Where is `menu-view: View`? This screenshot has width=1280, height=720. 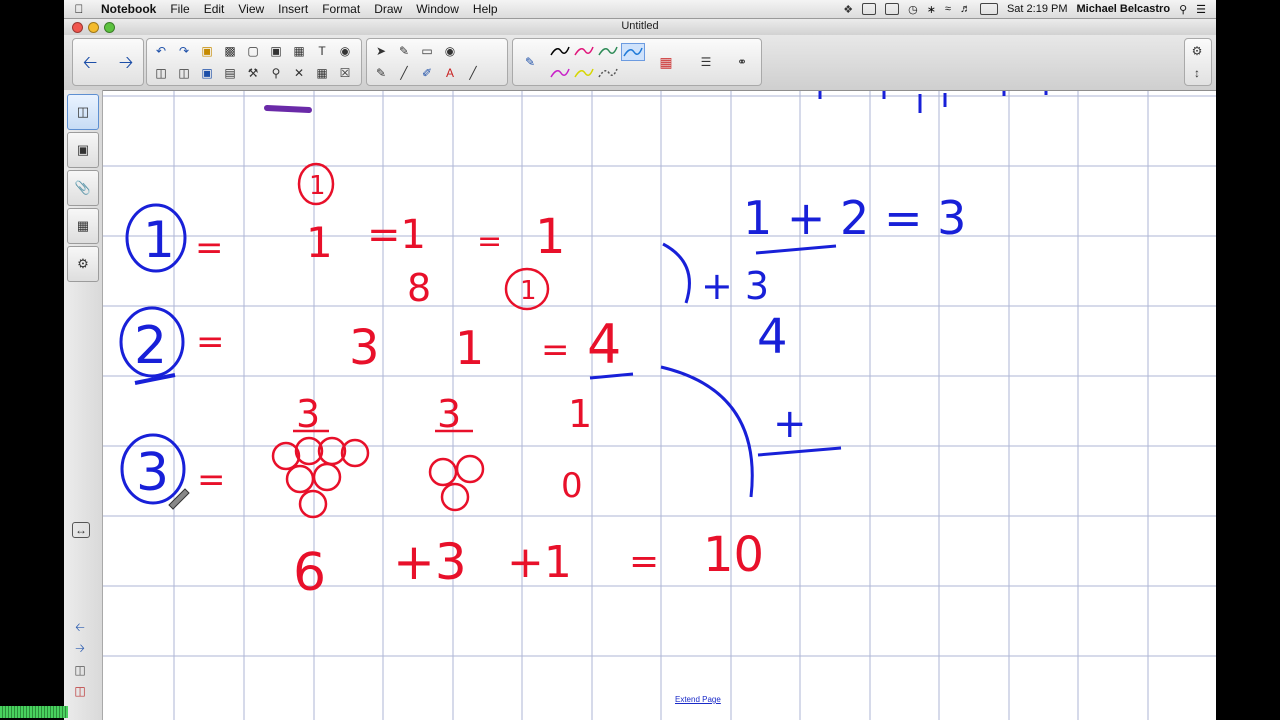
menu-view: View is located at coordinates (251, 9).